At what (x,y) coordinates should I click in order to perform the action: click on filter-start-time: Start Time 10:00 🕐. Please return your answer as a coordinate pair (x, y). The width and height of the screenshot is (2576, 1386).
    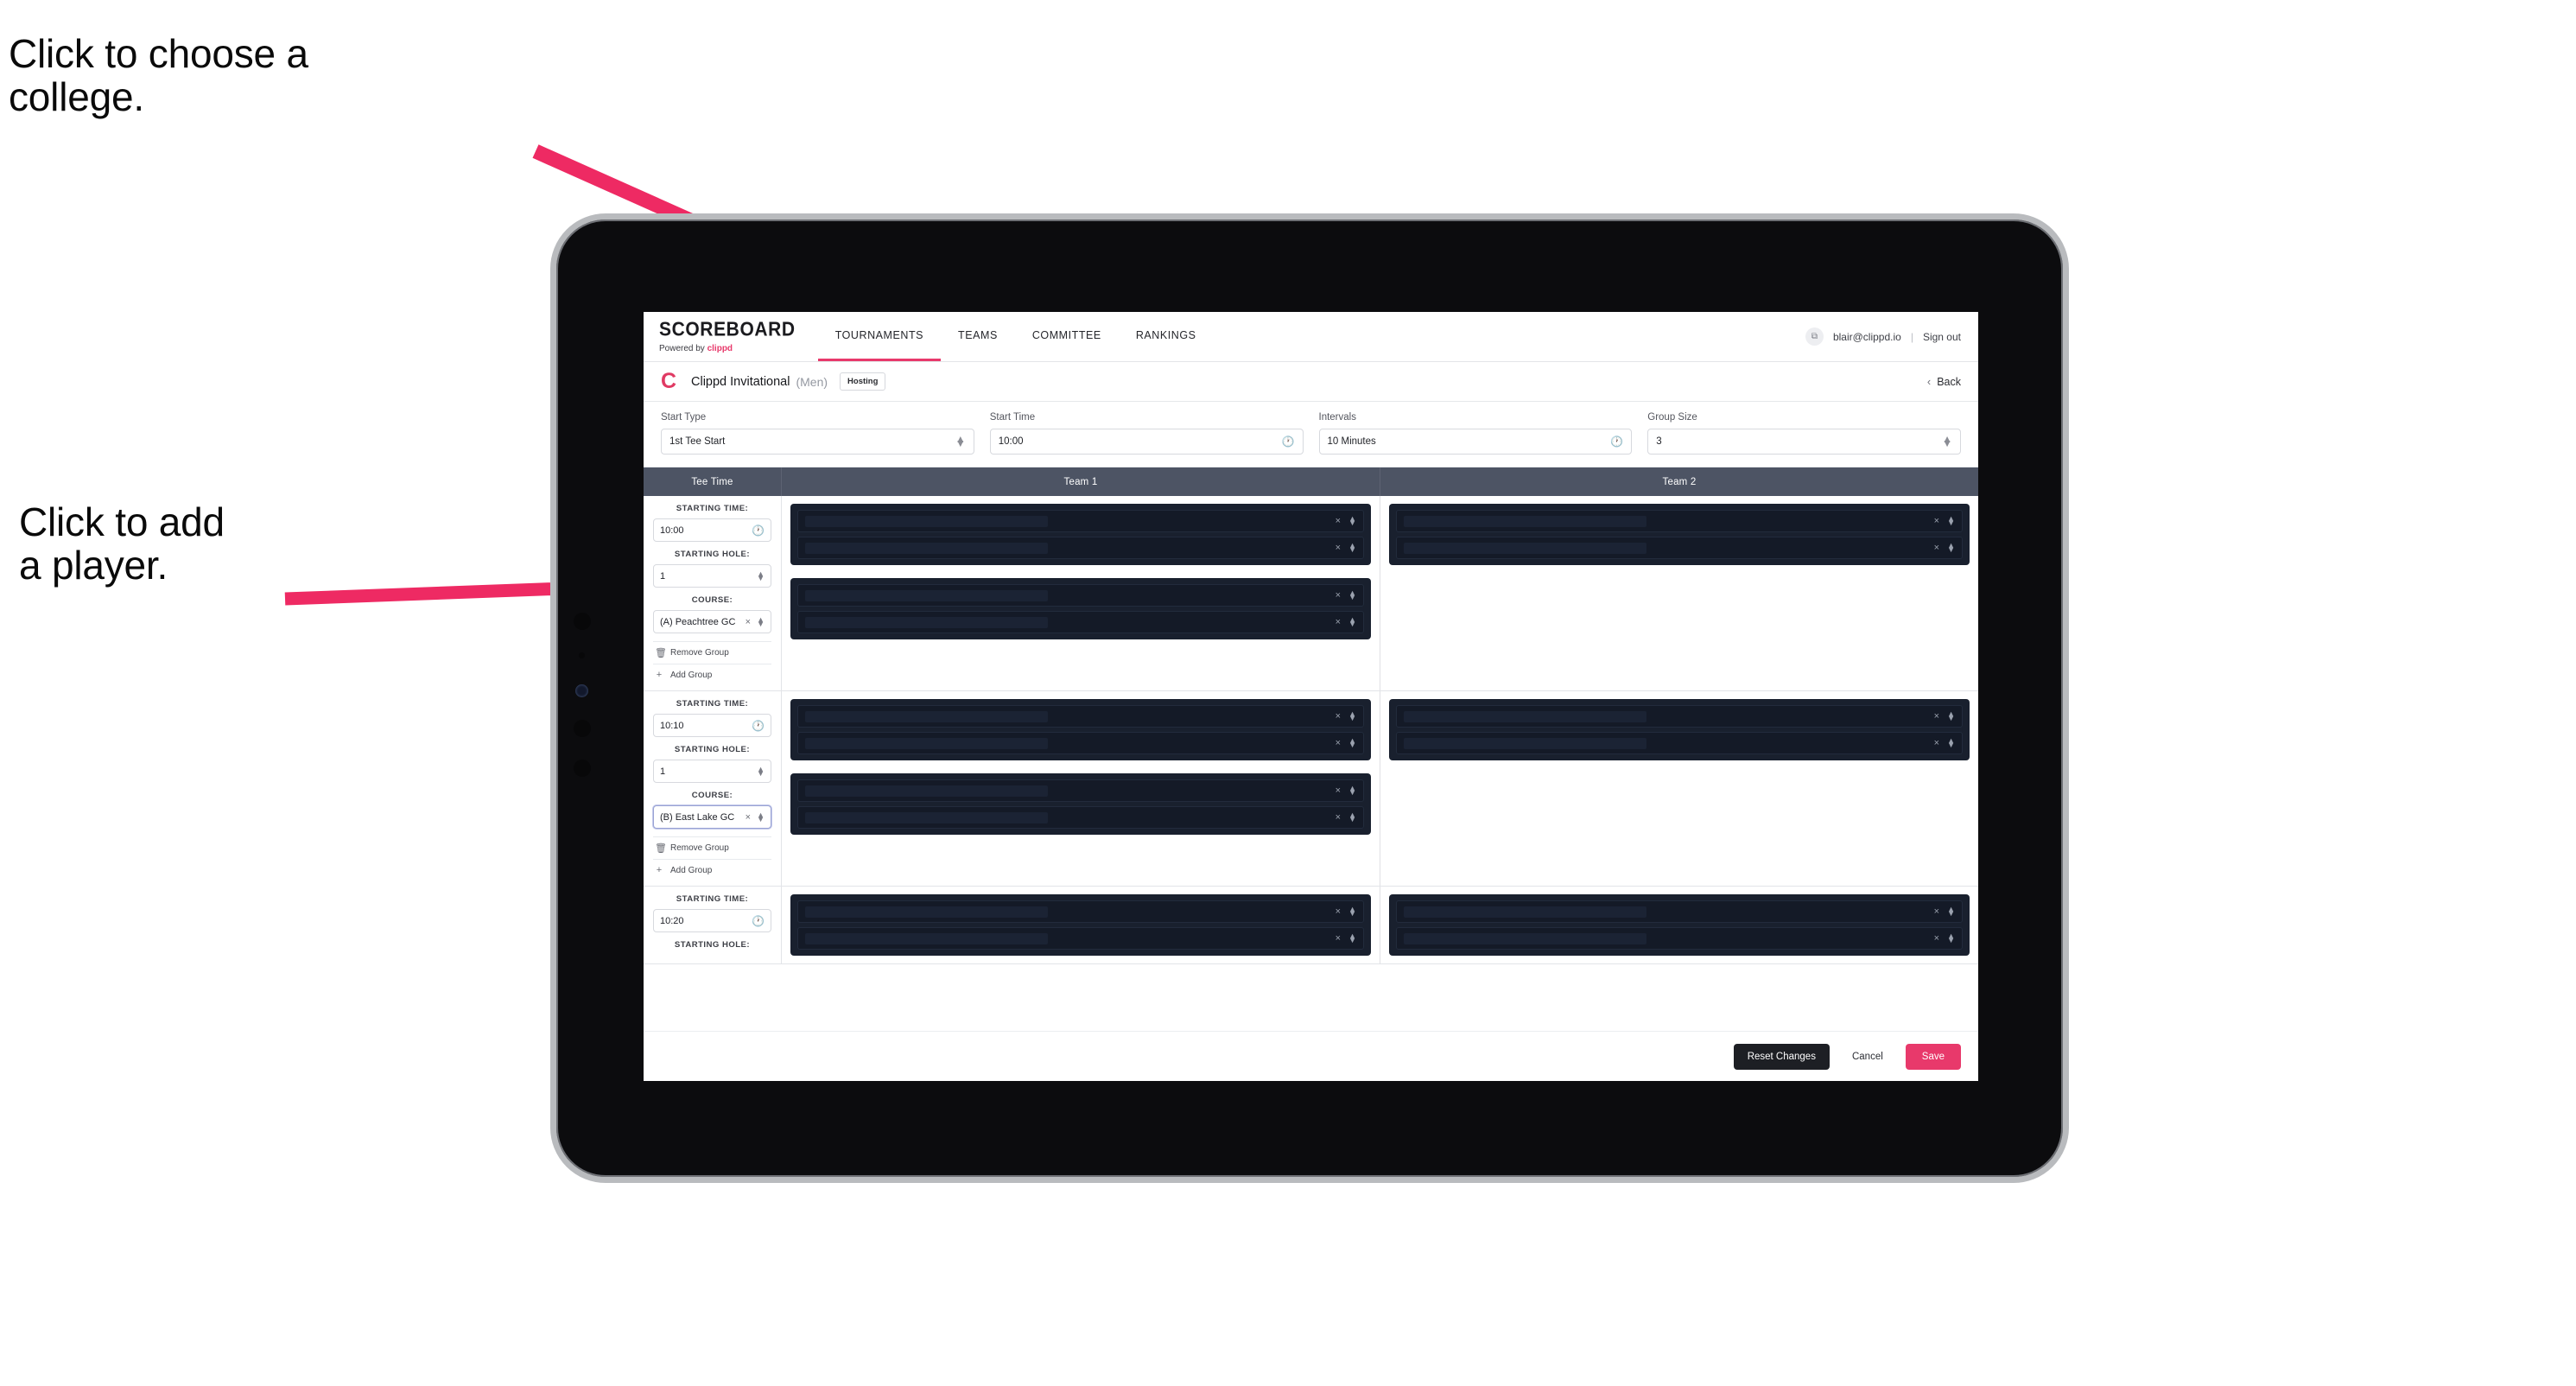
    Looking at the image, I should click on (1146, 433).